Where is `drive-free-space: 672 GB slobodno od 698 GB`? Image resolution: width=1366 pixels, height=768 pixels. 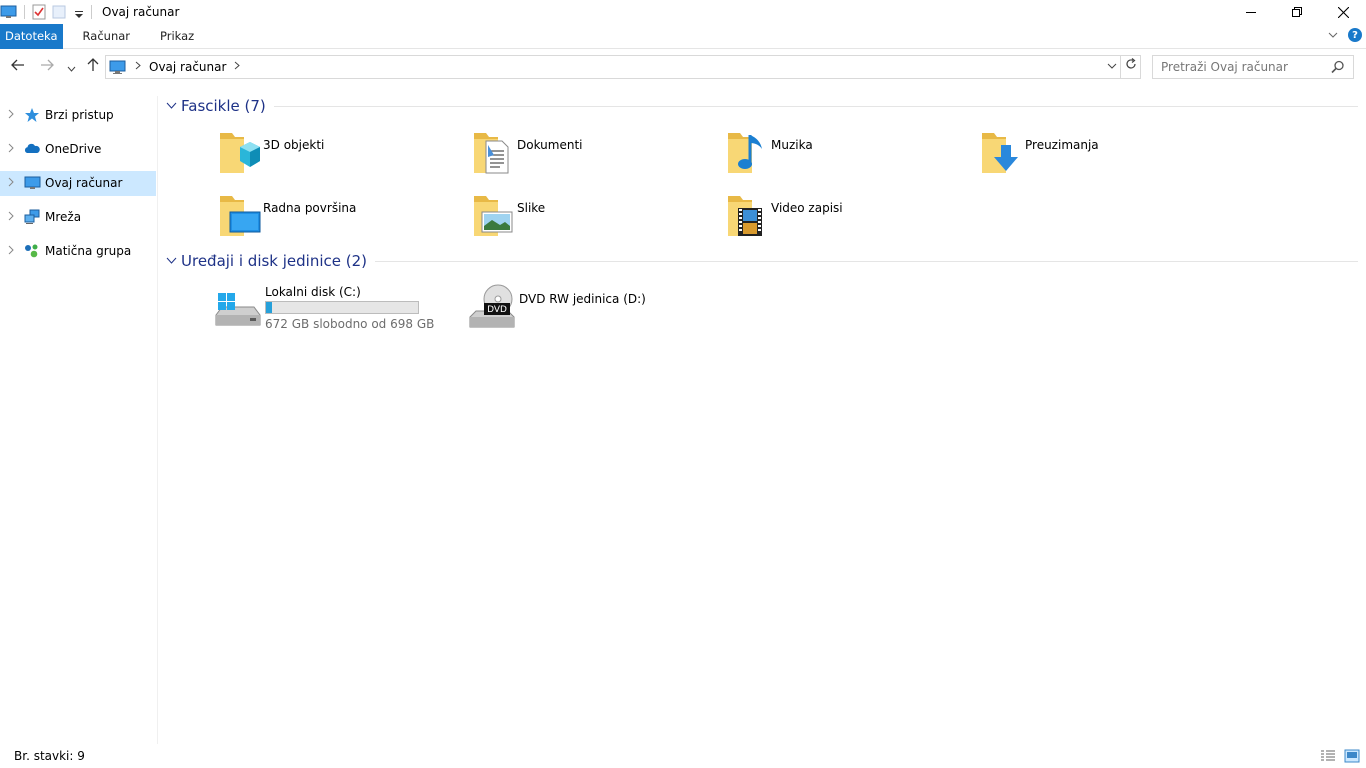 drive-free-space: 672 GB slobodno od 698 GB is located at coordinates (350, 324).